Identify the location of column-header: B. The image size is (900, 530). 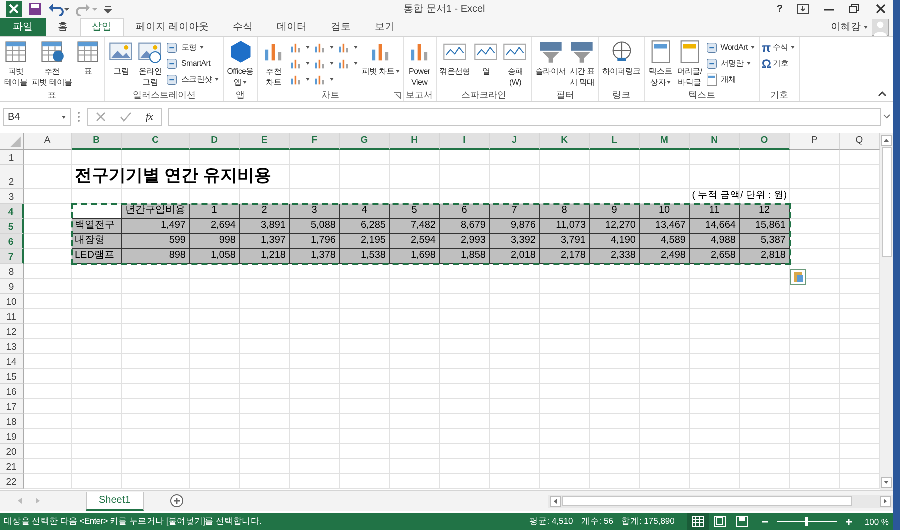
(97, 141).